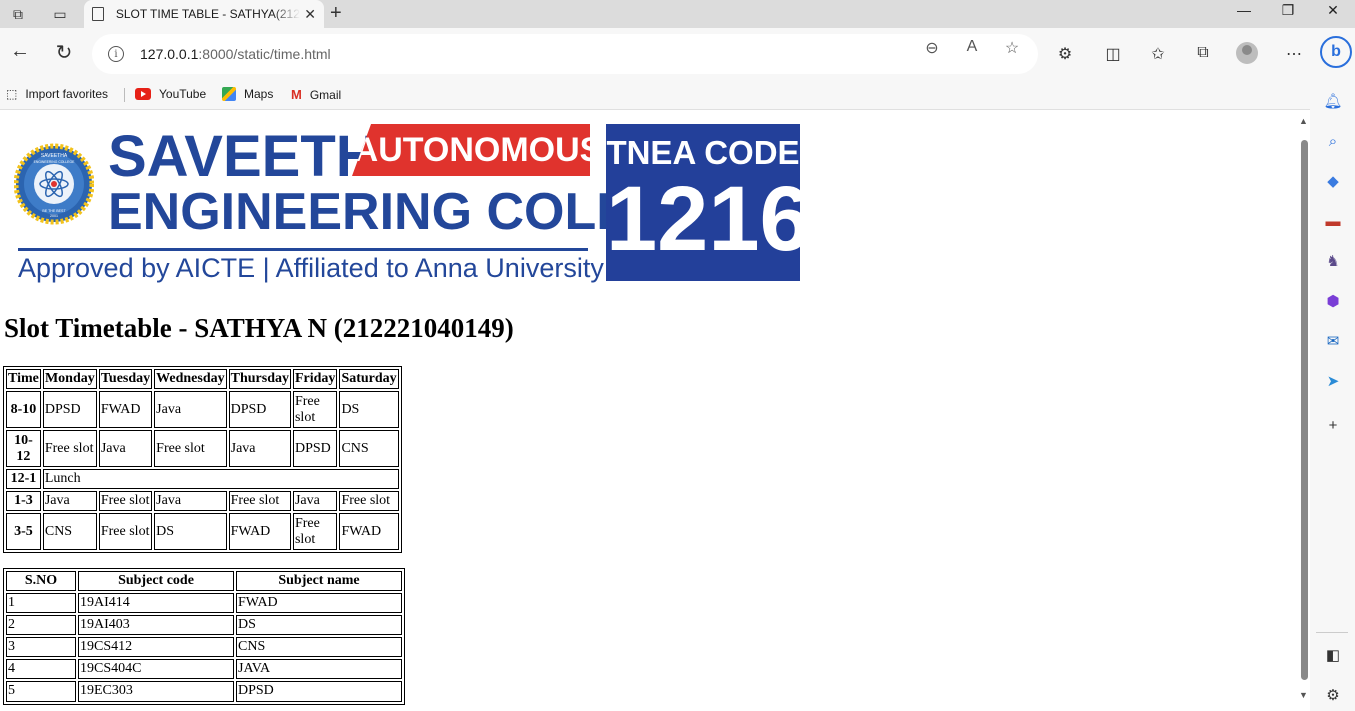 This screenshot has height=711, width=1355. Describe the element at coordinates (1333, 10) in the screenshot. I see `close-window-button: ✕` at that location.